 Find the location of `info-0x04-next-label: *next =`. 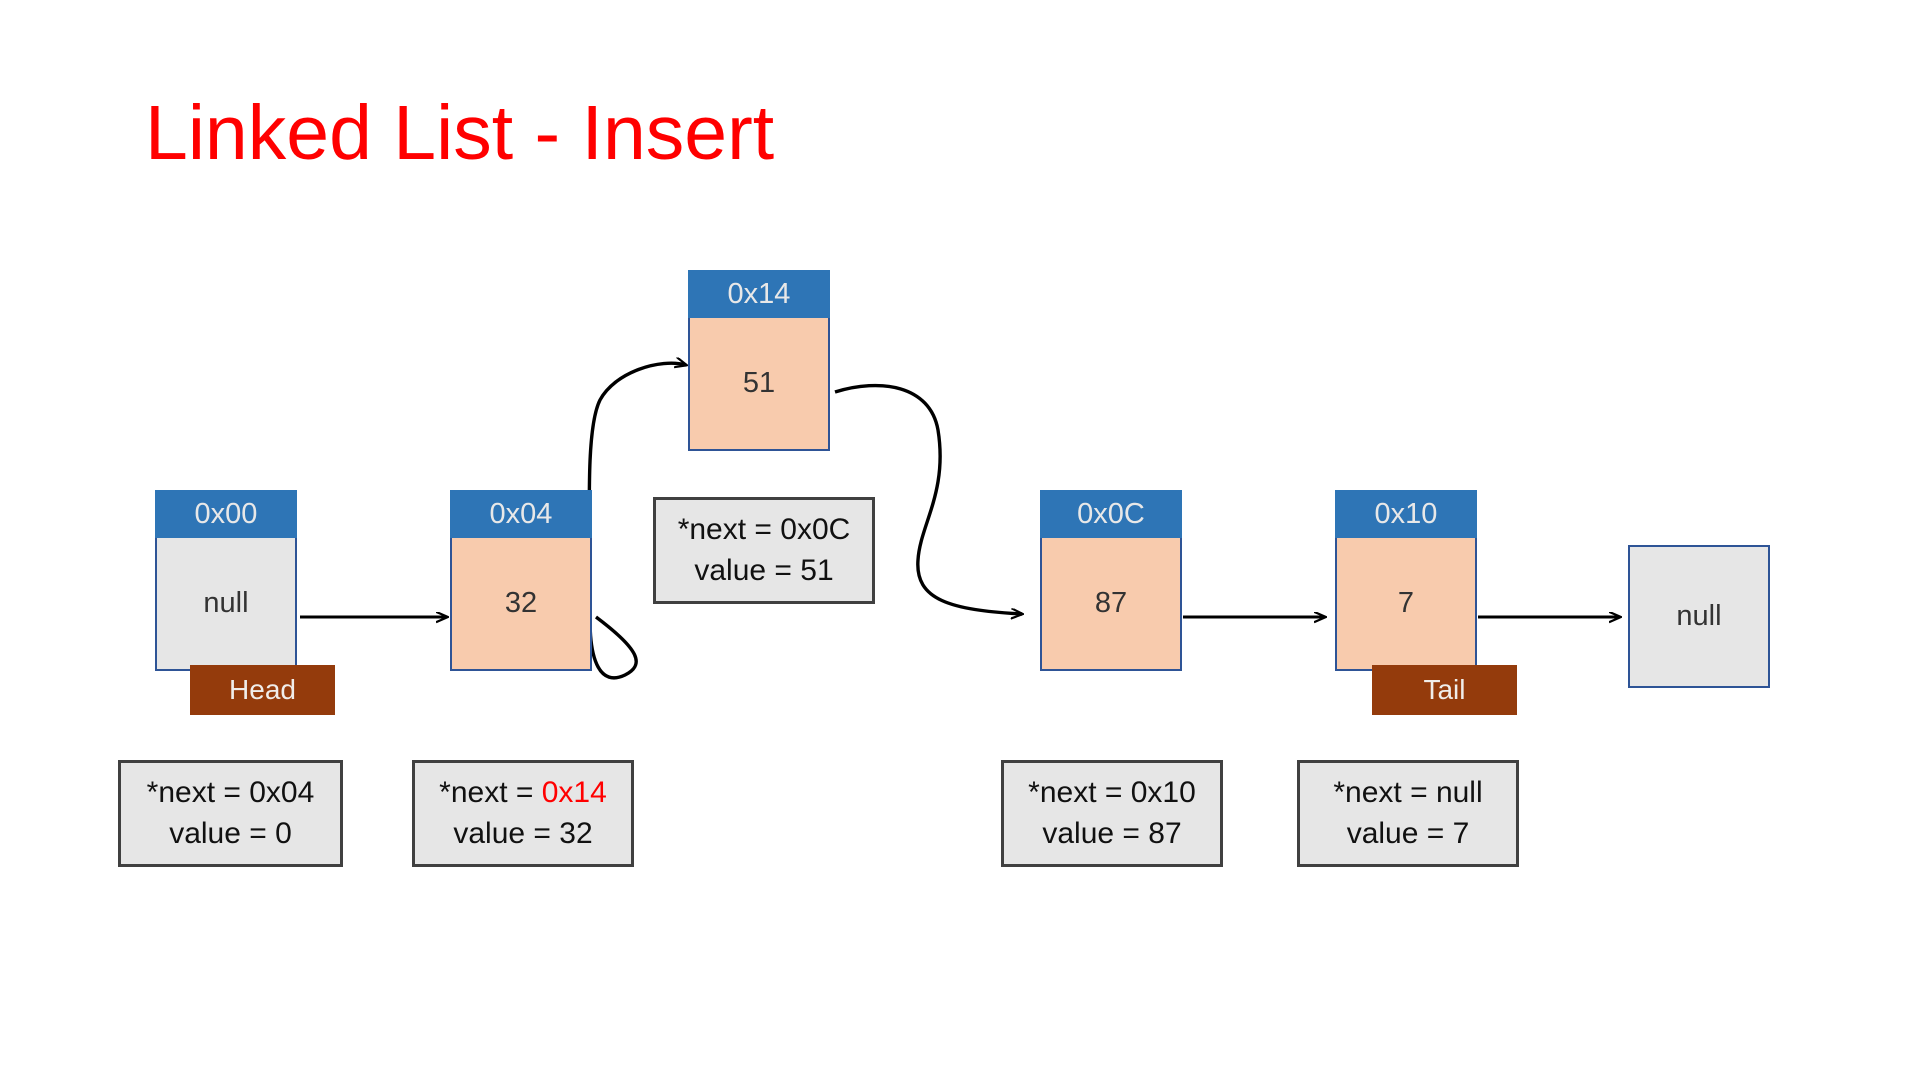

info-0x04-next-label: *next = is located at coordinates (490, 792).